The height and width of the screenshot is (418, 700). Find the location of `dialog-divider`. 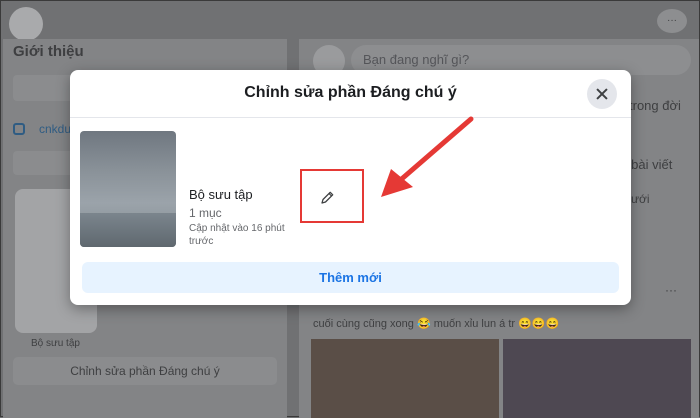

dialog-divider is located at coordinates (350, 117).